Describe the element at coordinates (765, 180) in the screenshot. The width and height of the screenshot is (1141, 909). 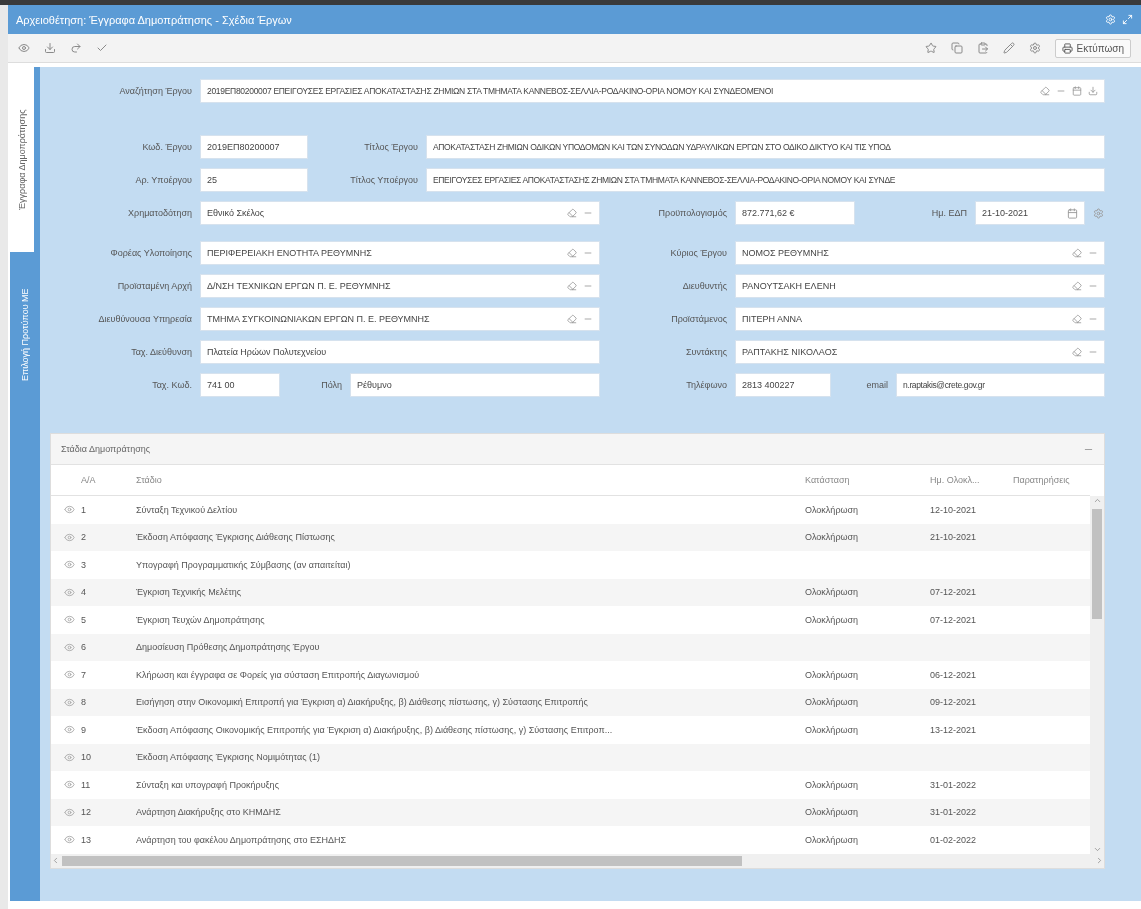
I see `input-field: ΕΠΕΙΓΟΥΣΕΣ ΕΡΓΑΣΙΕΣ ΑΠΟΚΑΤΑΣΤΑΣΗΣ ΖΗΜΙΩΝ ΣΤΑ ΤΜΗΜΑΤΑ ΚΑΝΝΕΒΟΣ-ΣΕΛΛΙΑ-ΡΟΔΑΚΙΝΟ-ΟΡΙΑ ΝΟΜΟΥ ΚΑΙ ΣΥΝΔΕ` at that location.